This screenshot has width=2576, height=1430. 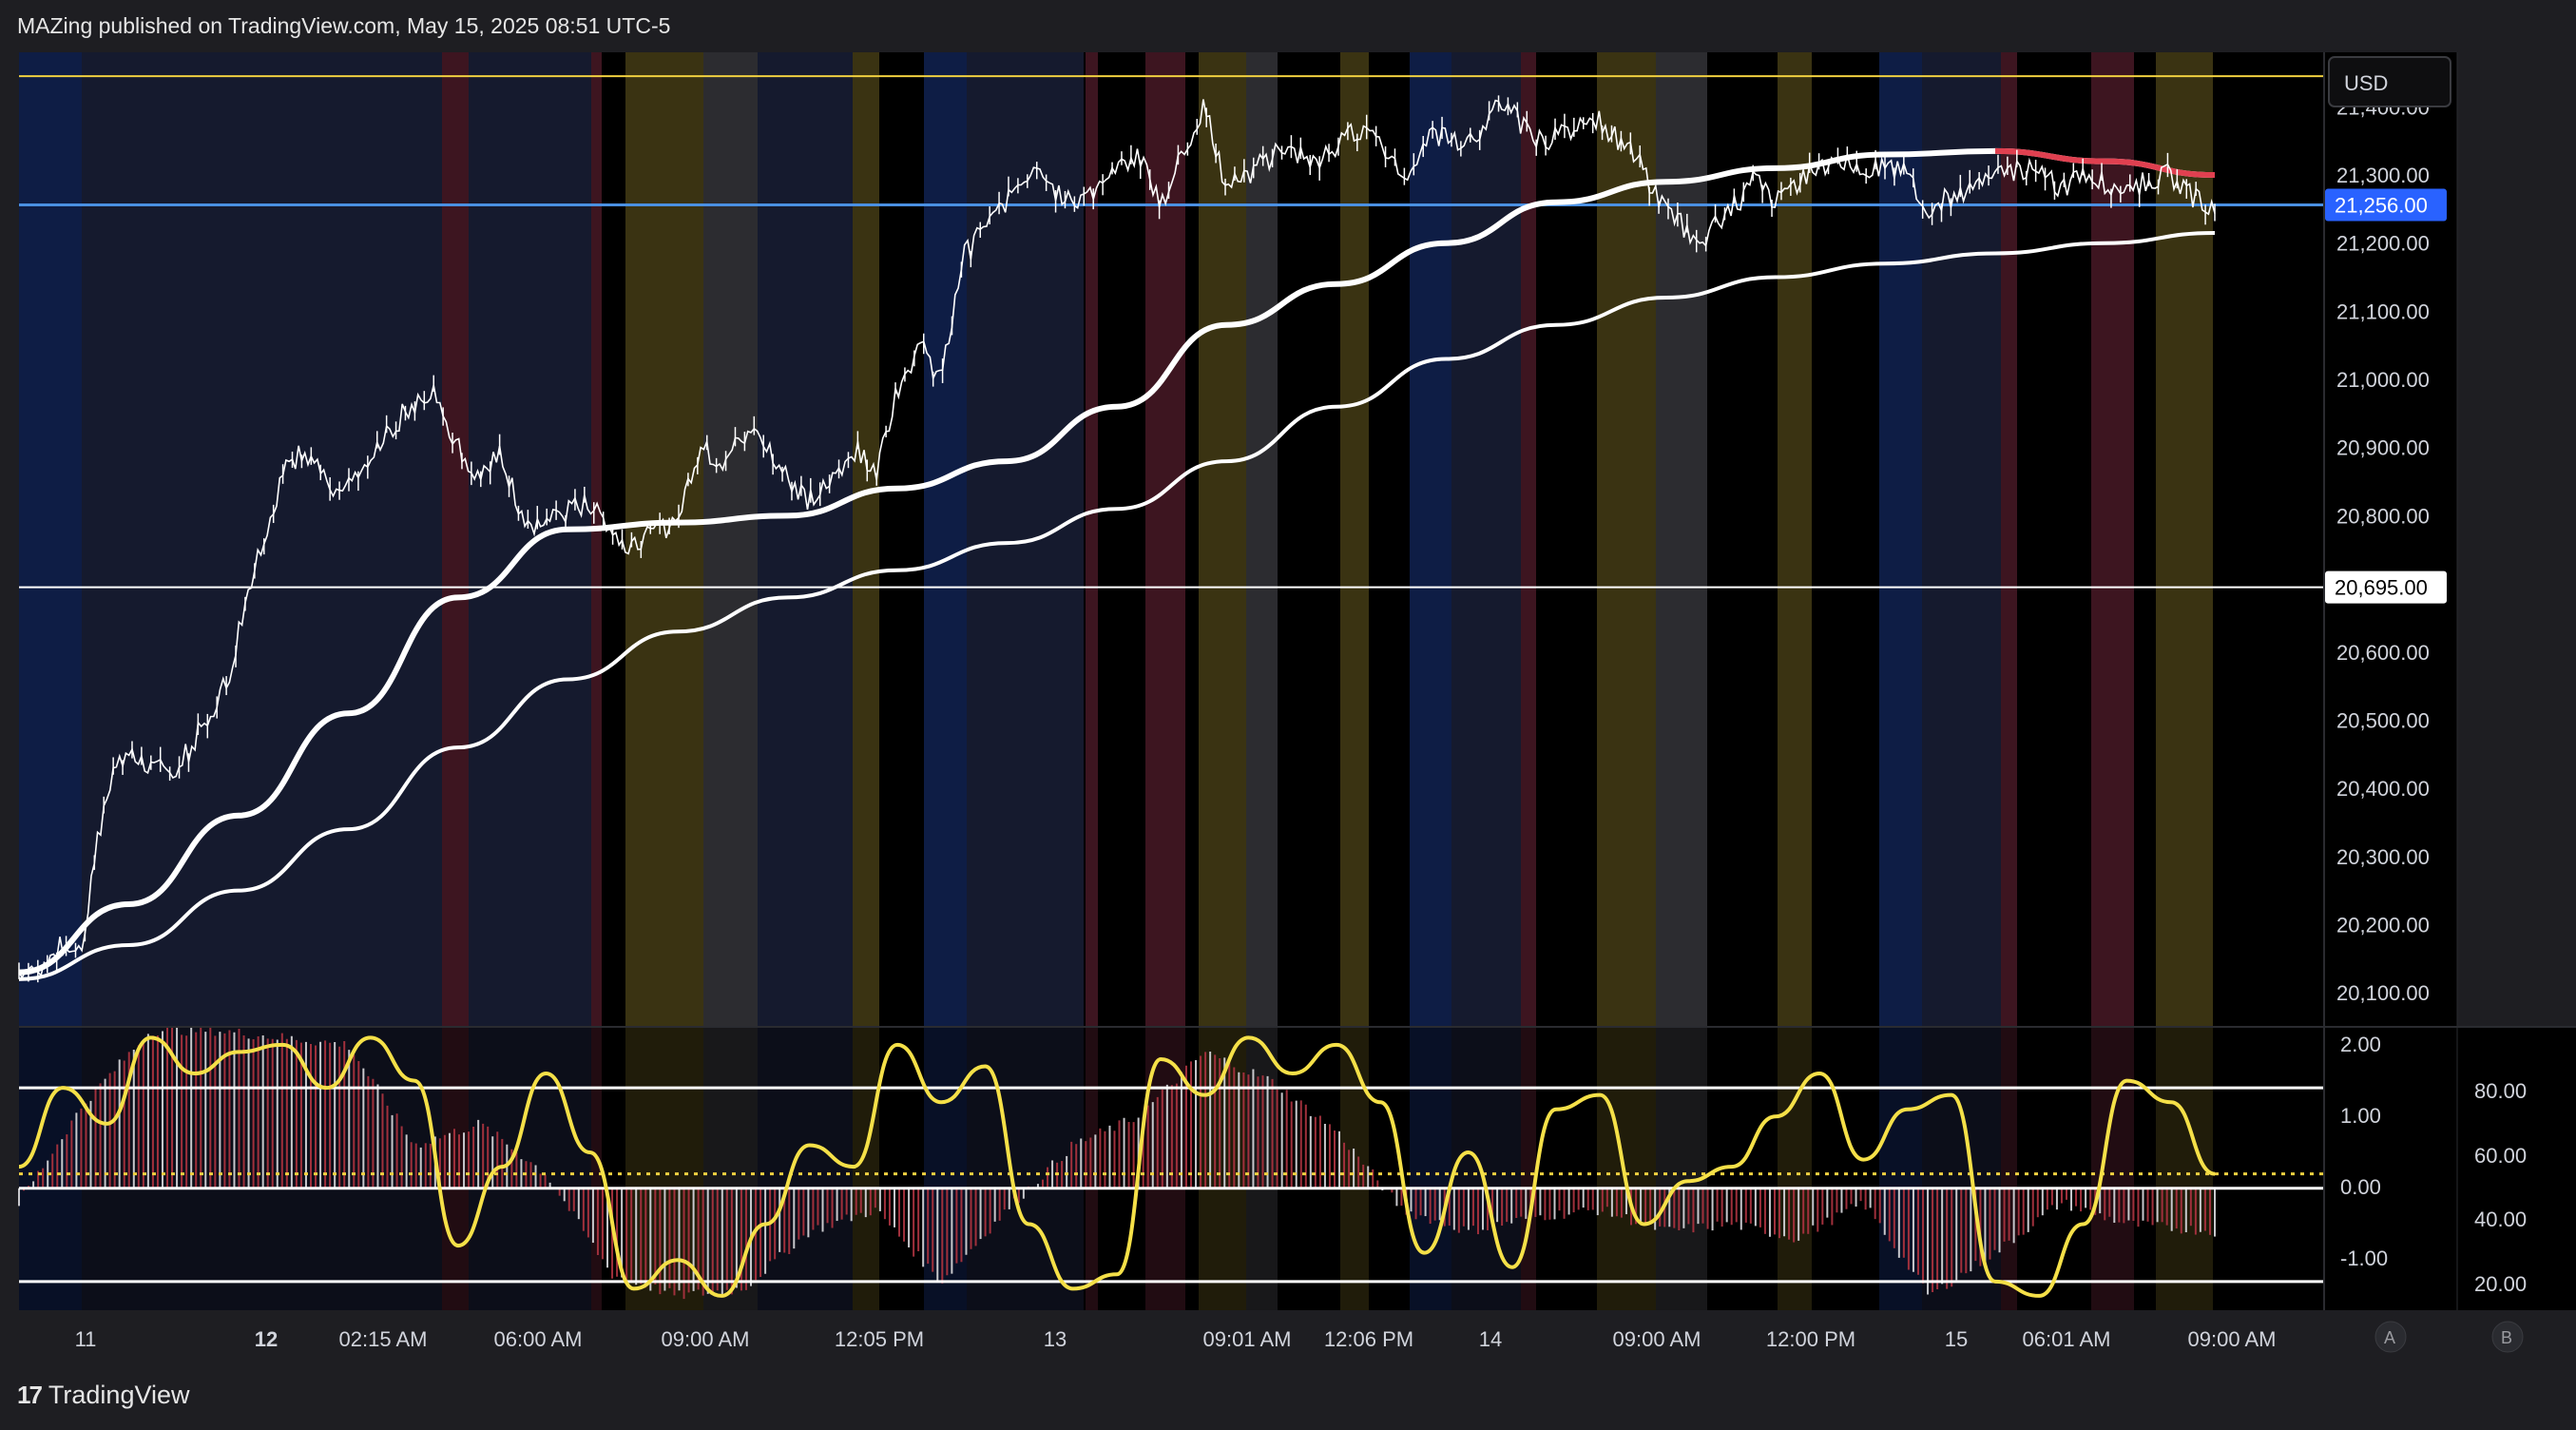 What do you see at coordinates (2500, 1156) in the screenshot?
I see `oscillator-tick-right: 60.00` at bounding box center [2500, 1156].